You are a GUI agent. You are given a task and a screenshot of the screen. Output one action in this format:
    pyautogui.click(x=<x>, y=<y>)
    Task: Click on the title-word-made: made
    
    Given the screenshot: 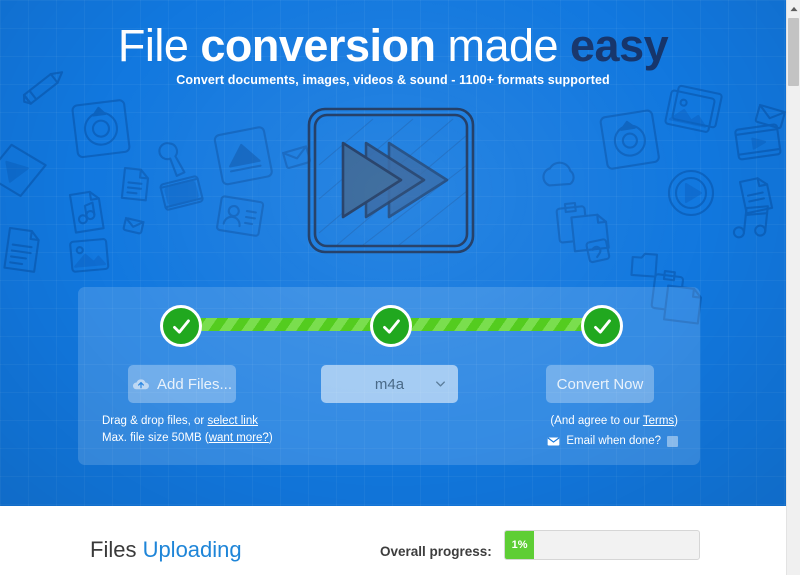 What is the action you would take?
    pyautogui.click(x=503, y=45)
    